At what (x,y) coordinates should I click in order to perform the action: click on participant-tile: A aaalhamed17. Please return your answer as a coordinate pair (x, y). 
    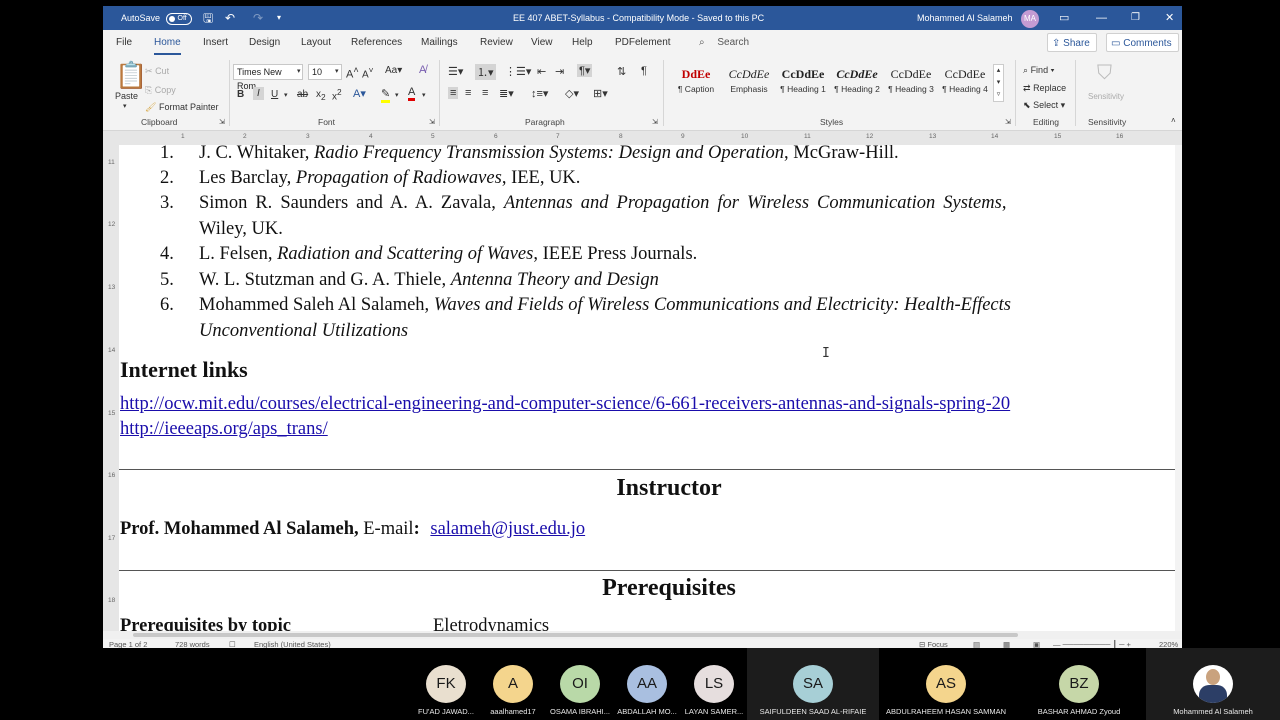
    Looking at the image, I should click on (513, 684).